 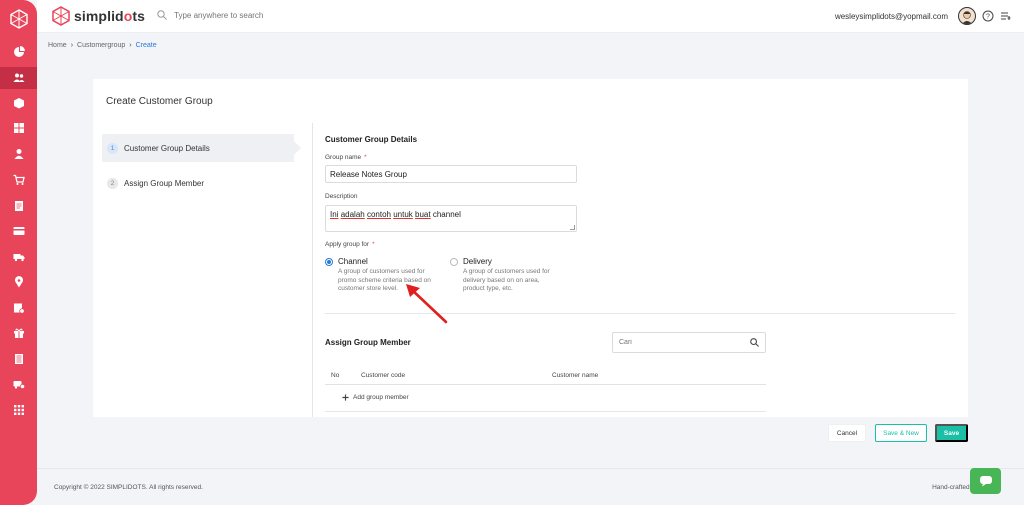 I want to click on page-title: Create Customer Group, so click(x=159, y=101).